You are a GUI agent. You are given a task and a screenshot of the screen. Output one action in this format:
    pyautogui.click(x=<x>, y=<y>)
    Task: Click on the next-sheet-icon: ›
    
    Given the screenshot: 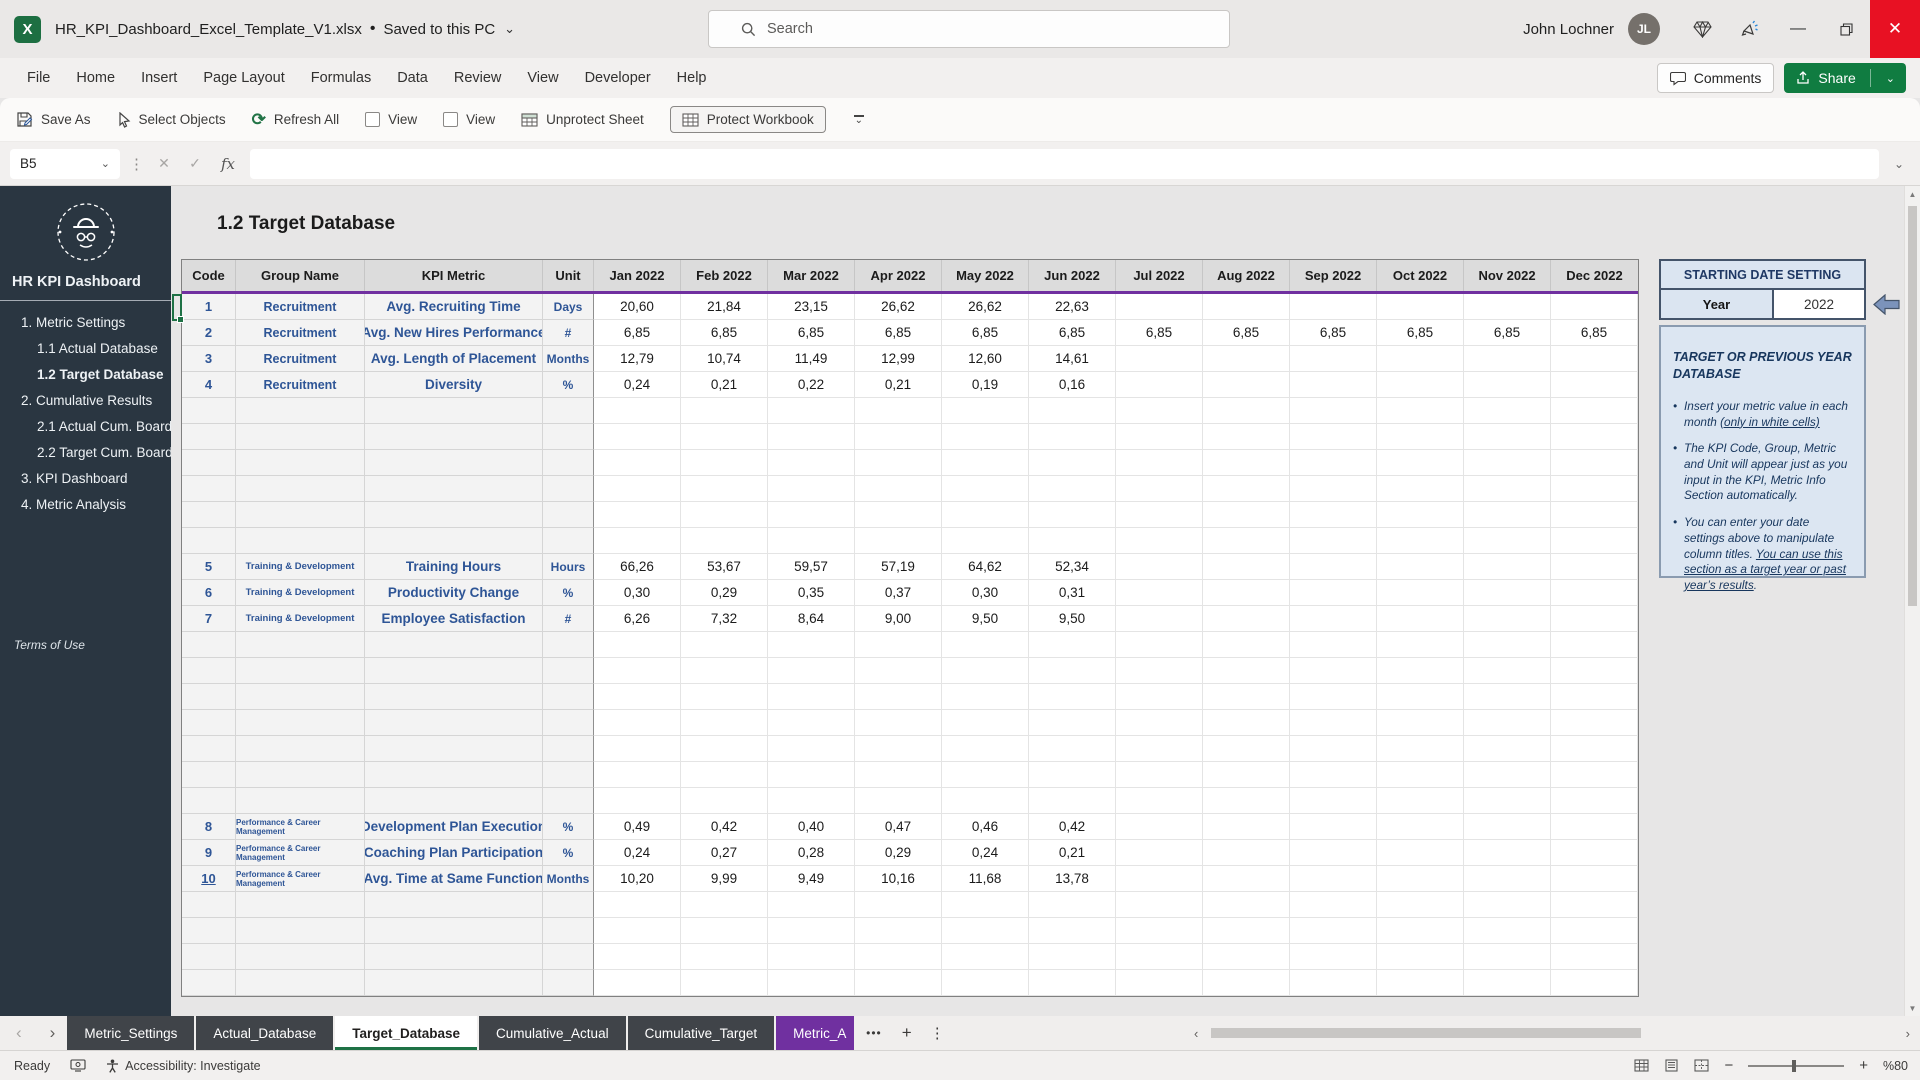 What is the action you would take?
    pyautogui.click(x=53, y=1033)
    